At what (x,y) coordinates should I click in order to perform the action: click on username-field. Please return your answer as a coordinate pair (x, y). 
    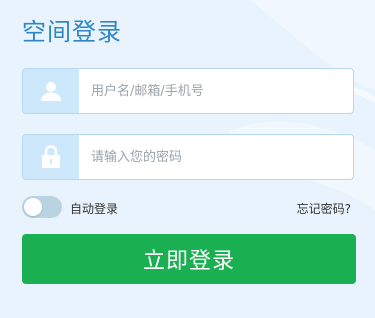
    Looking at the image, I should click on (188, 91).